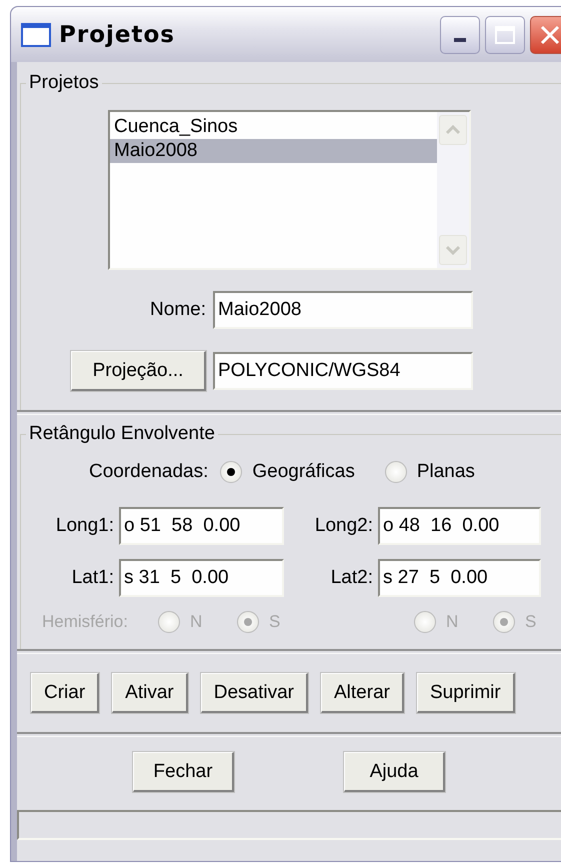 Image resolution: width=561 pixels, height=866 pixels. Describe the element at coordinates (550, 35) in the screenshot. I see `close-icon` at that location.